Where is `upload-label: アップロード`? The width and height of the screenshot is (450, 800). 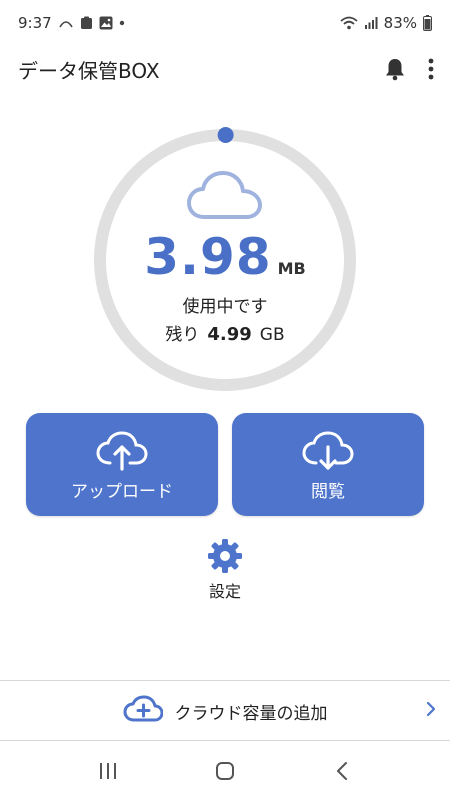
upload-label: アップロード is located at coordinates (122, 492).